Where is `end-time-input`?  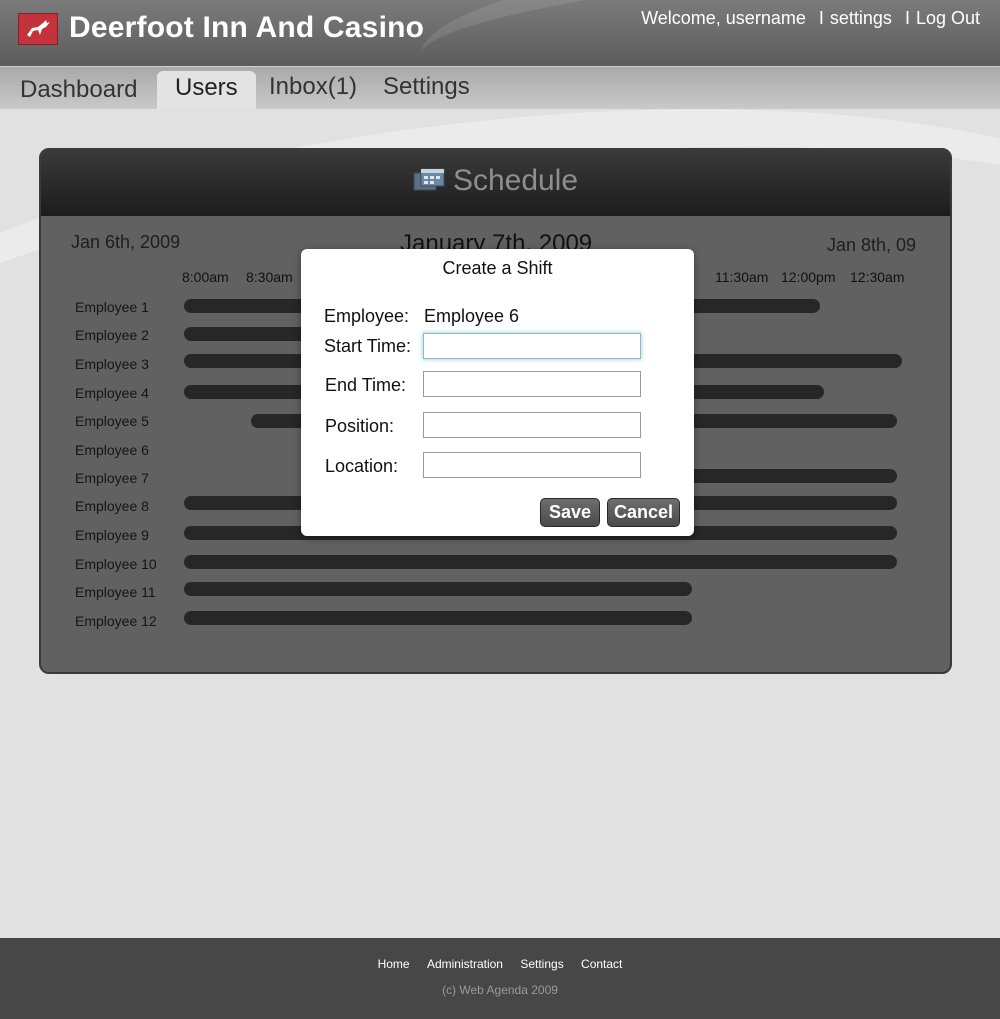 end-time-input is located at coordinates (532, 384).